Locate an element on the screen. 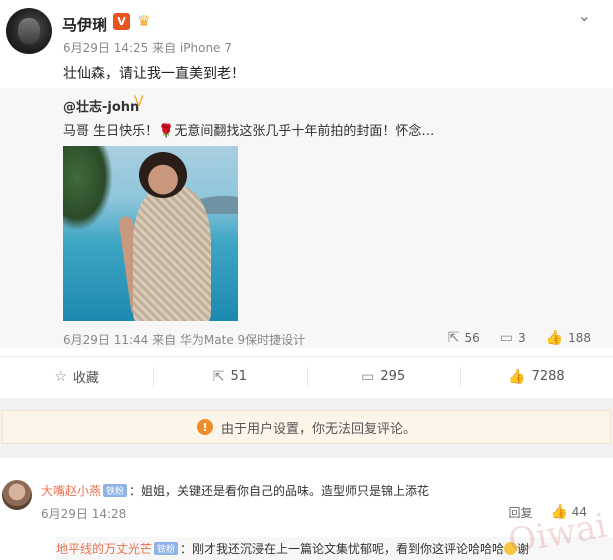  commenter-name: 地平线的万丈光芒 is located at coordinates (104, 549).